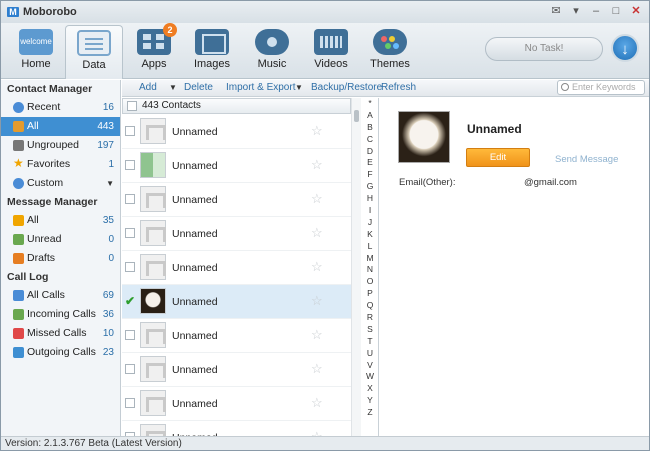  I want to click on download-icon: ↓, so click(625, 48).